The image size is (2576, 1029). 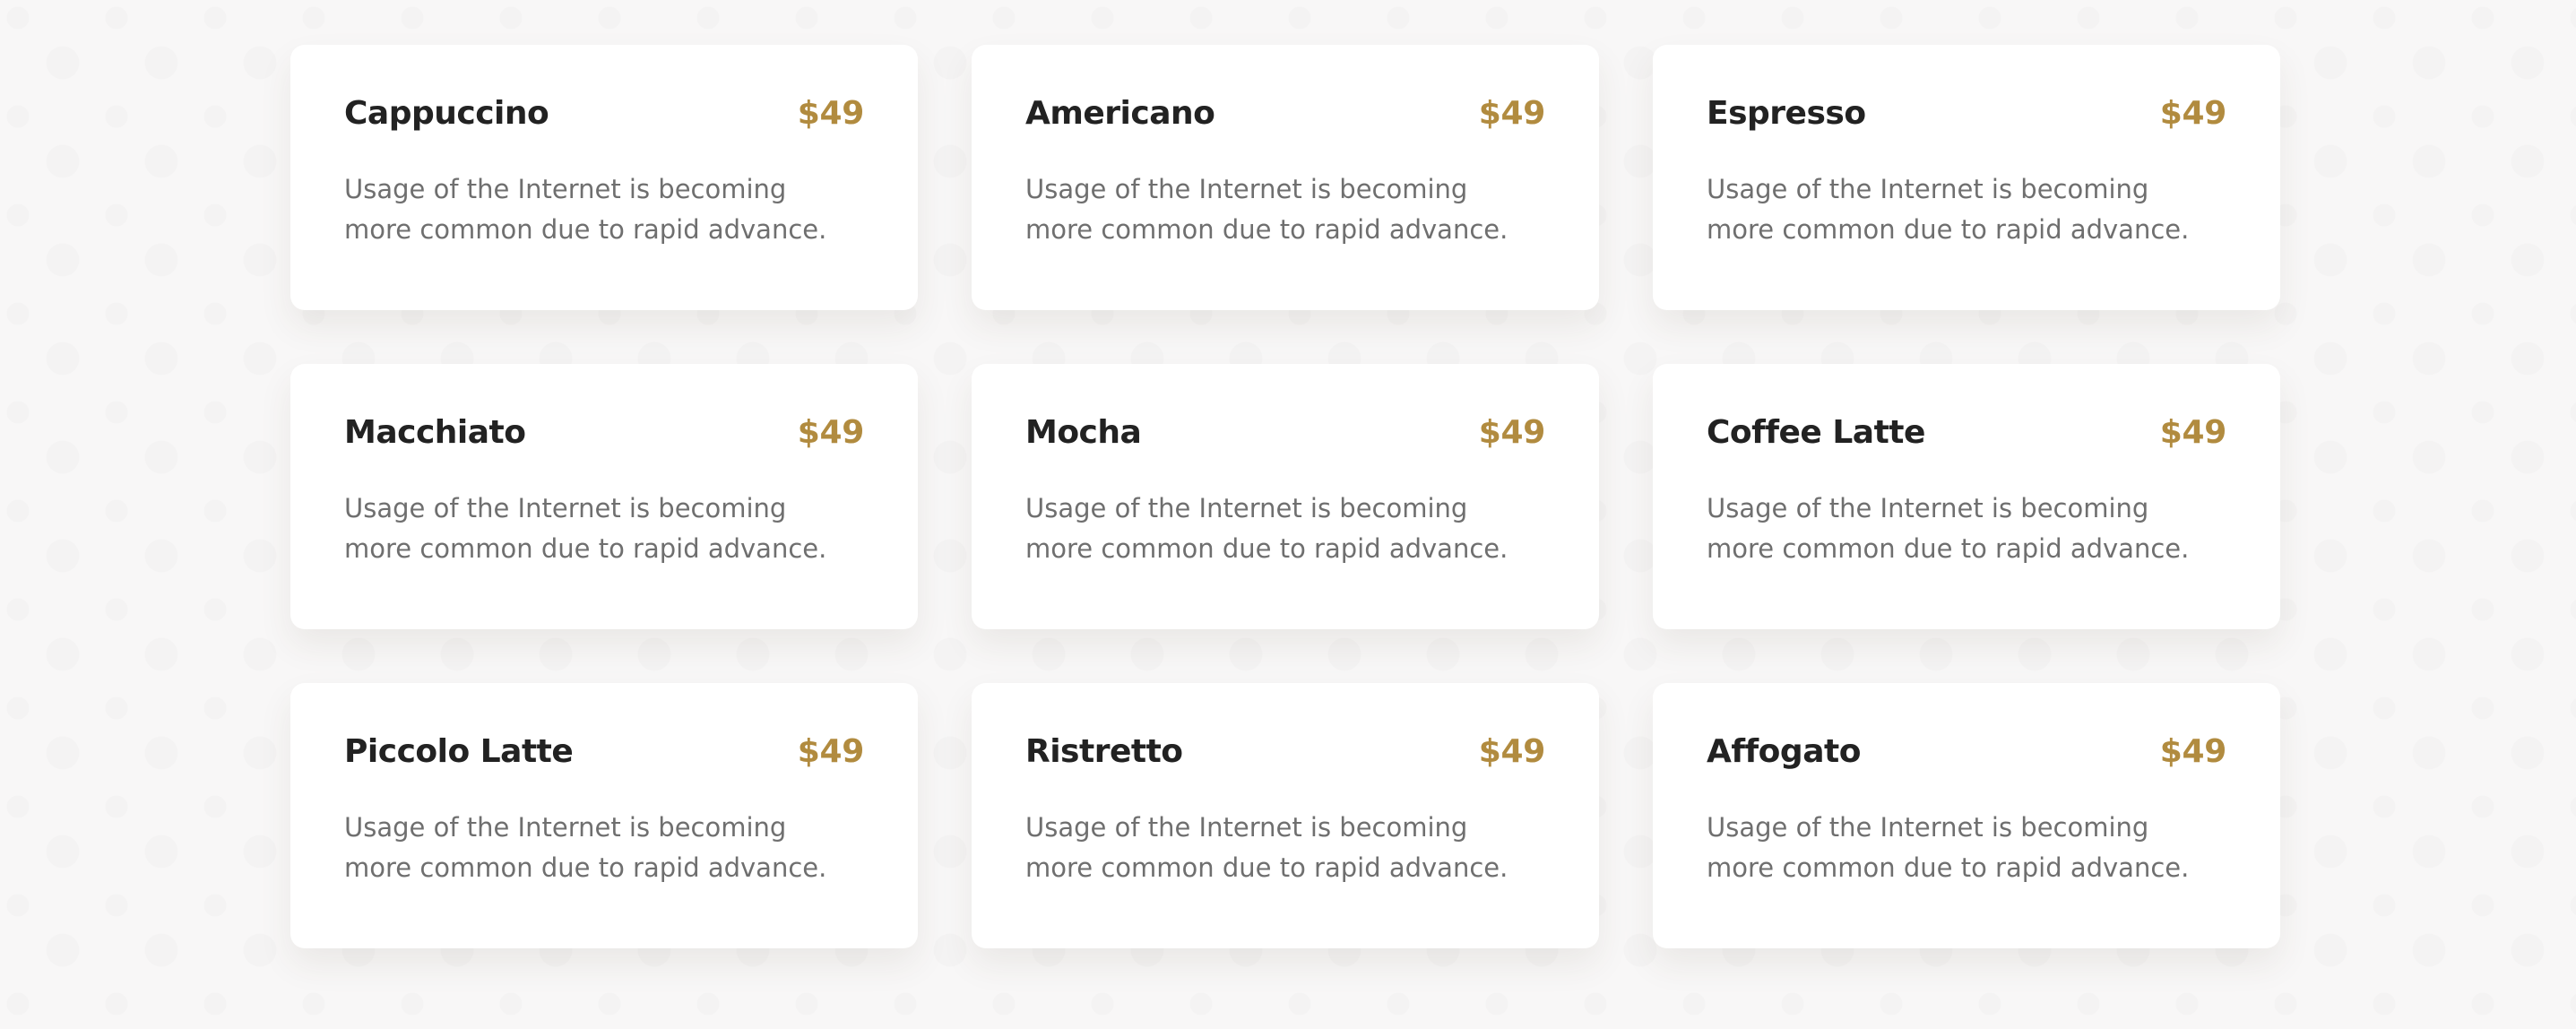 I want to click on menu-item-name: Americano, so click(x=1120, y=113).